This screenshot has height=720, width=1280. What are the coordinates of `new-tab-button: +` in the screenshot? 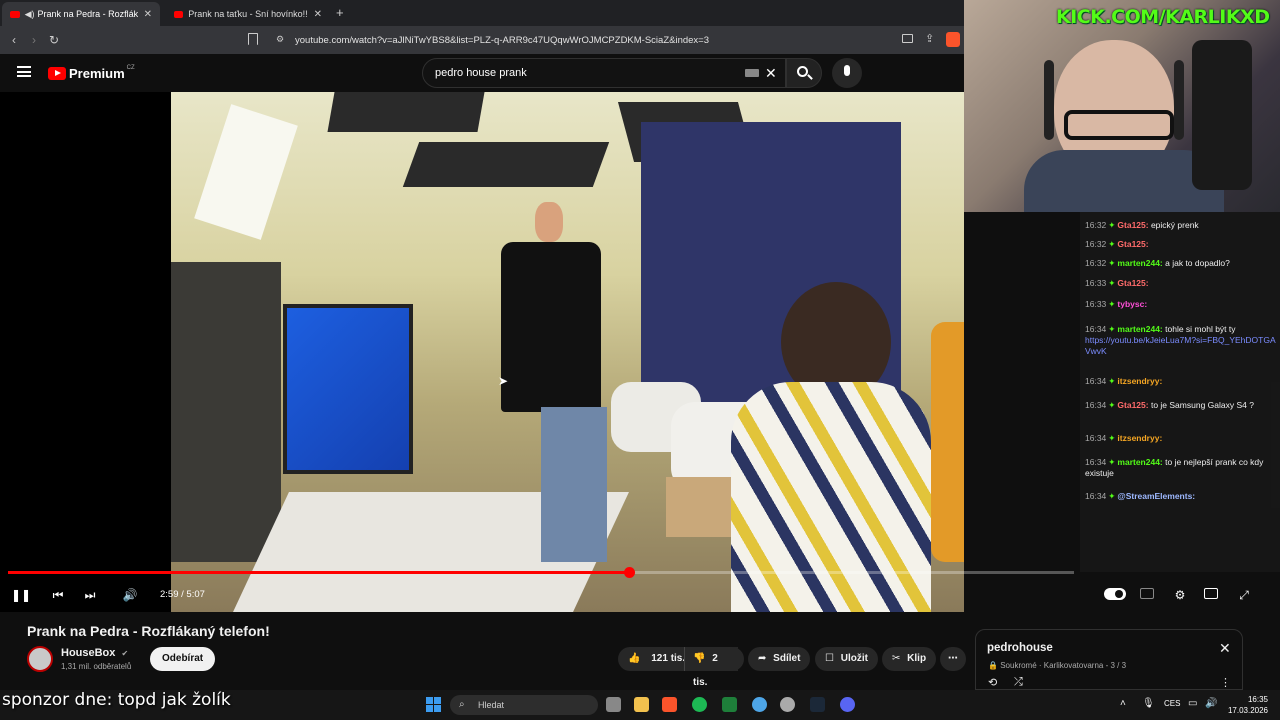 It's located at (340, 12).